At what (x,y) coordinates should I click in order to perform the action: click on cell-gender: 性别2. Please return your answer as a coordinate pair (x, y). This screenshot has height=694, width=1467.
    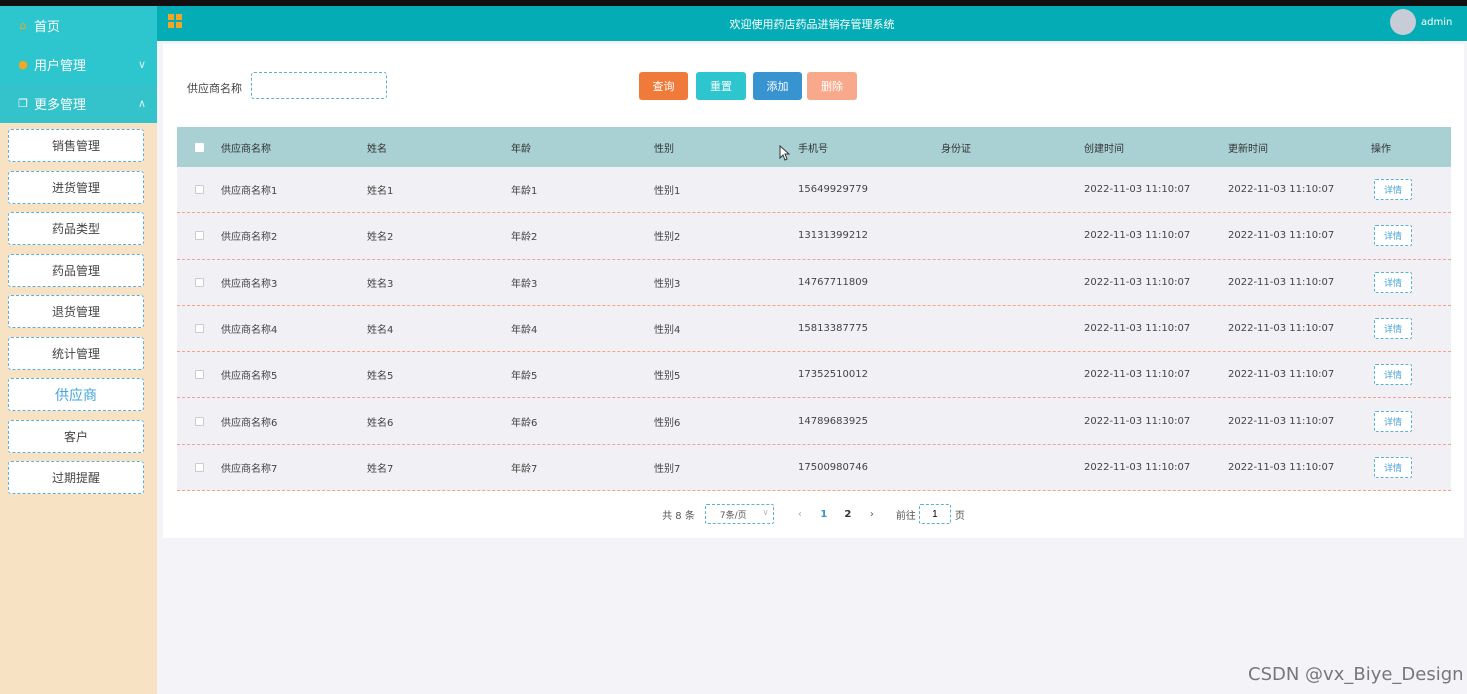
    Looking at the image, I should click on (667, 238).